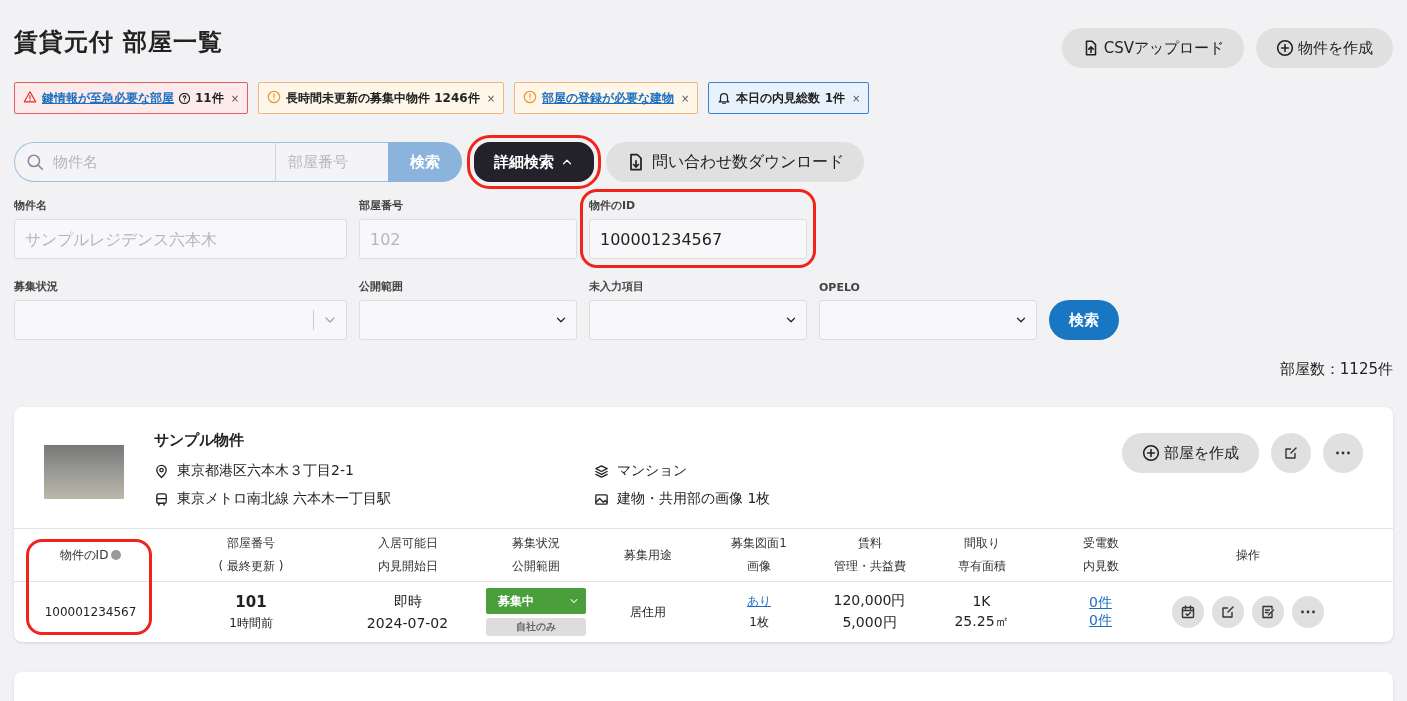 The width and height of the screenshot is (1407, 701). I want to click on viewing-start-date: 2024-07-02, so click(407, 623).